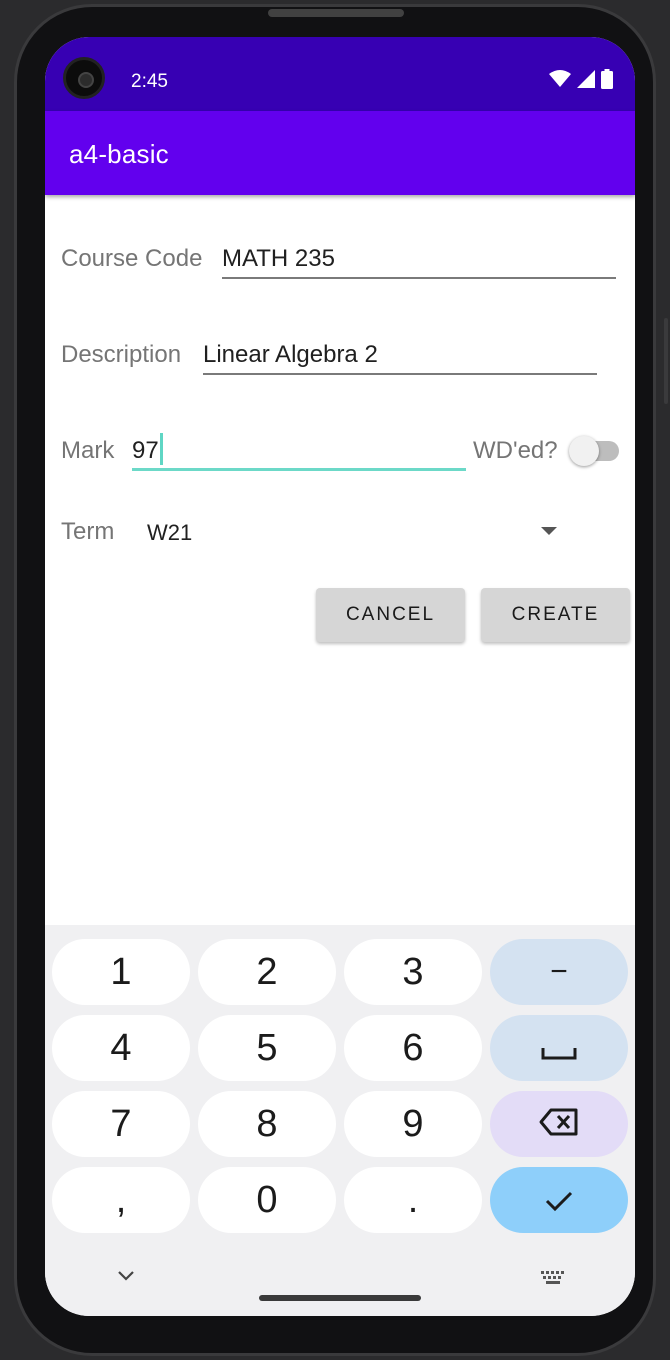 The height and width of the screenshot is (1360, 670). Describe the element at coordinates (413, 972) in the screenshot. I see `key-3: 3` at that location.